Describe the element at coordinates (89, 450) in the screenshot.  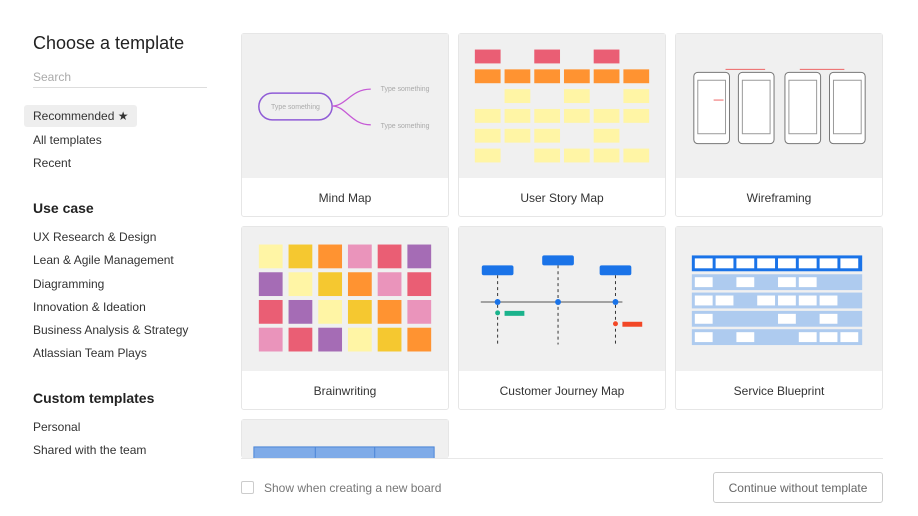
I see `nav-shared: Shared with the team` at that location.